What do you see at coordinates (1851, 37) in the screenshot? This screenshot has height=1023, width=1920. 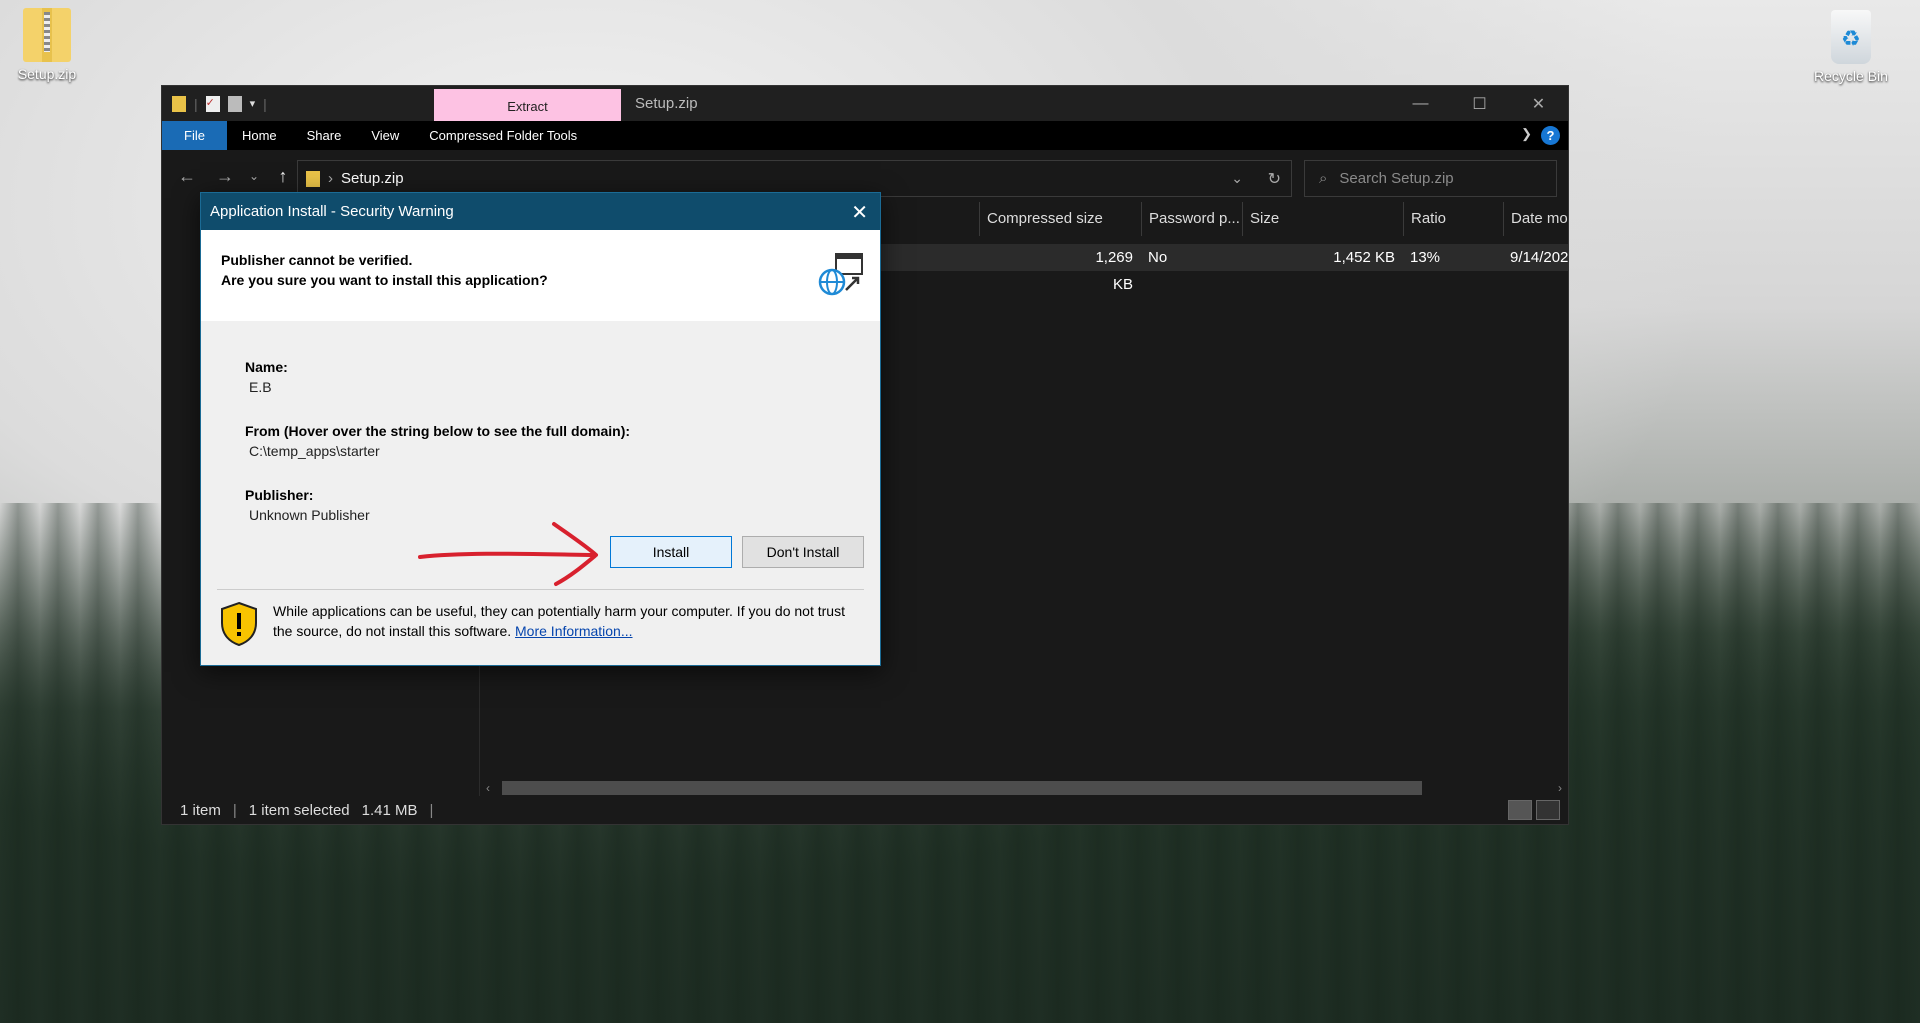 I see `recycle-bin-icon: ♻` at bounding box center [1851, 37].